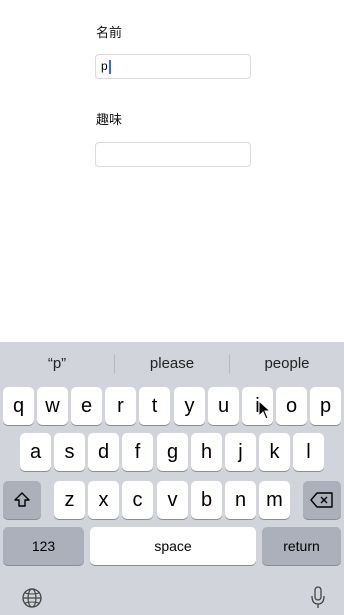  I want to click on hobby-label: 趣味, so click(109, 120).